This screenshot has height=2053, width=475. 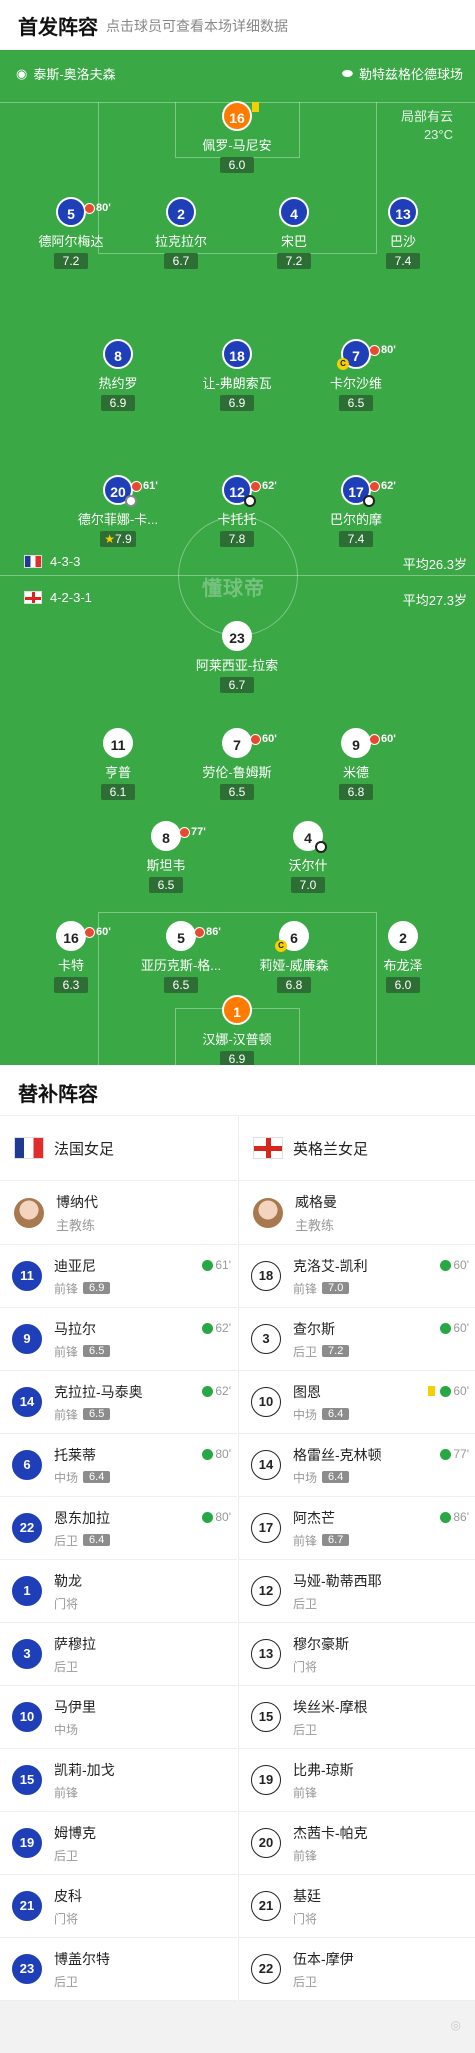 What do you see at coordinates (68, 1603) in the screenshot?
I see `sub-player-meta: 门将` at bounding box center [68, 1603].